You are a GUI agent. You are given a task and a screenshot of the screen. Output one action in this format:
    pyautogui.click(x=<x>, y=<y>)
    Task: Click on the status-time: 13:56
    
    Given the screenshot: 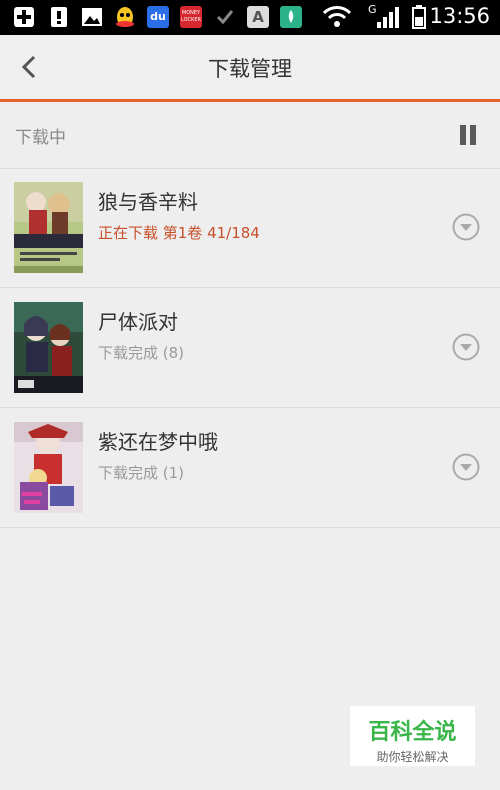 What is the action you would take?
    pyautogui.click(x=459, y=16)
    